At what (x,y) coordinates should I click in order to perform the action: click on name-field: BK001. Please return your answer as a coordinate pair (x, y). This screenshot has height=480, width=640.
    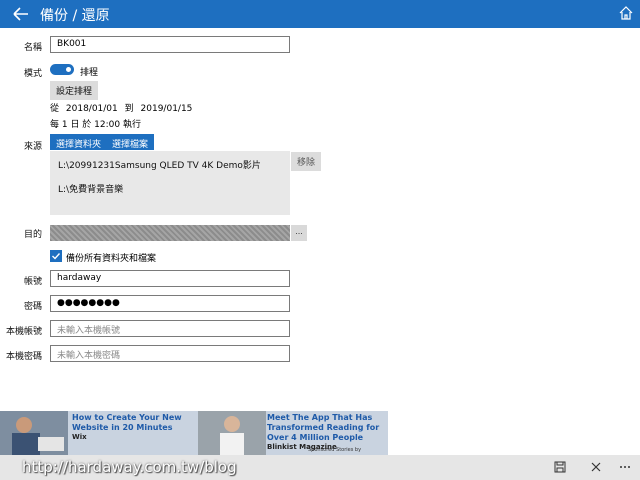
    Looking at the image, I should click on (170, 44).